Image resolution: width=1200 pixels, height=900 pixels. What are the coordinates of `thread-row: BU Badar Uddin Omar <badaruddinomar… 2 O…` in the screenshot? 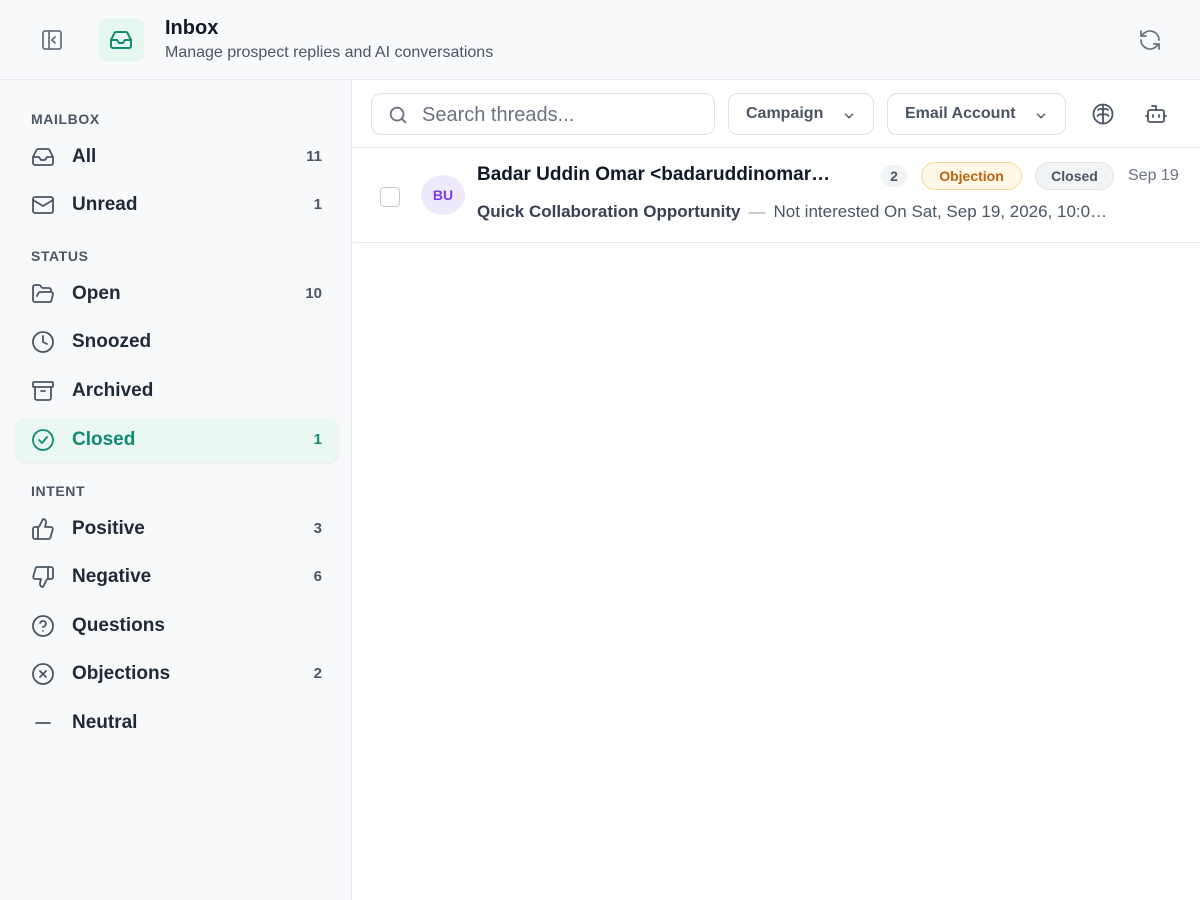 It's located at (776, 195).